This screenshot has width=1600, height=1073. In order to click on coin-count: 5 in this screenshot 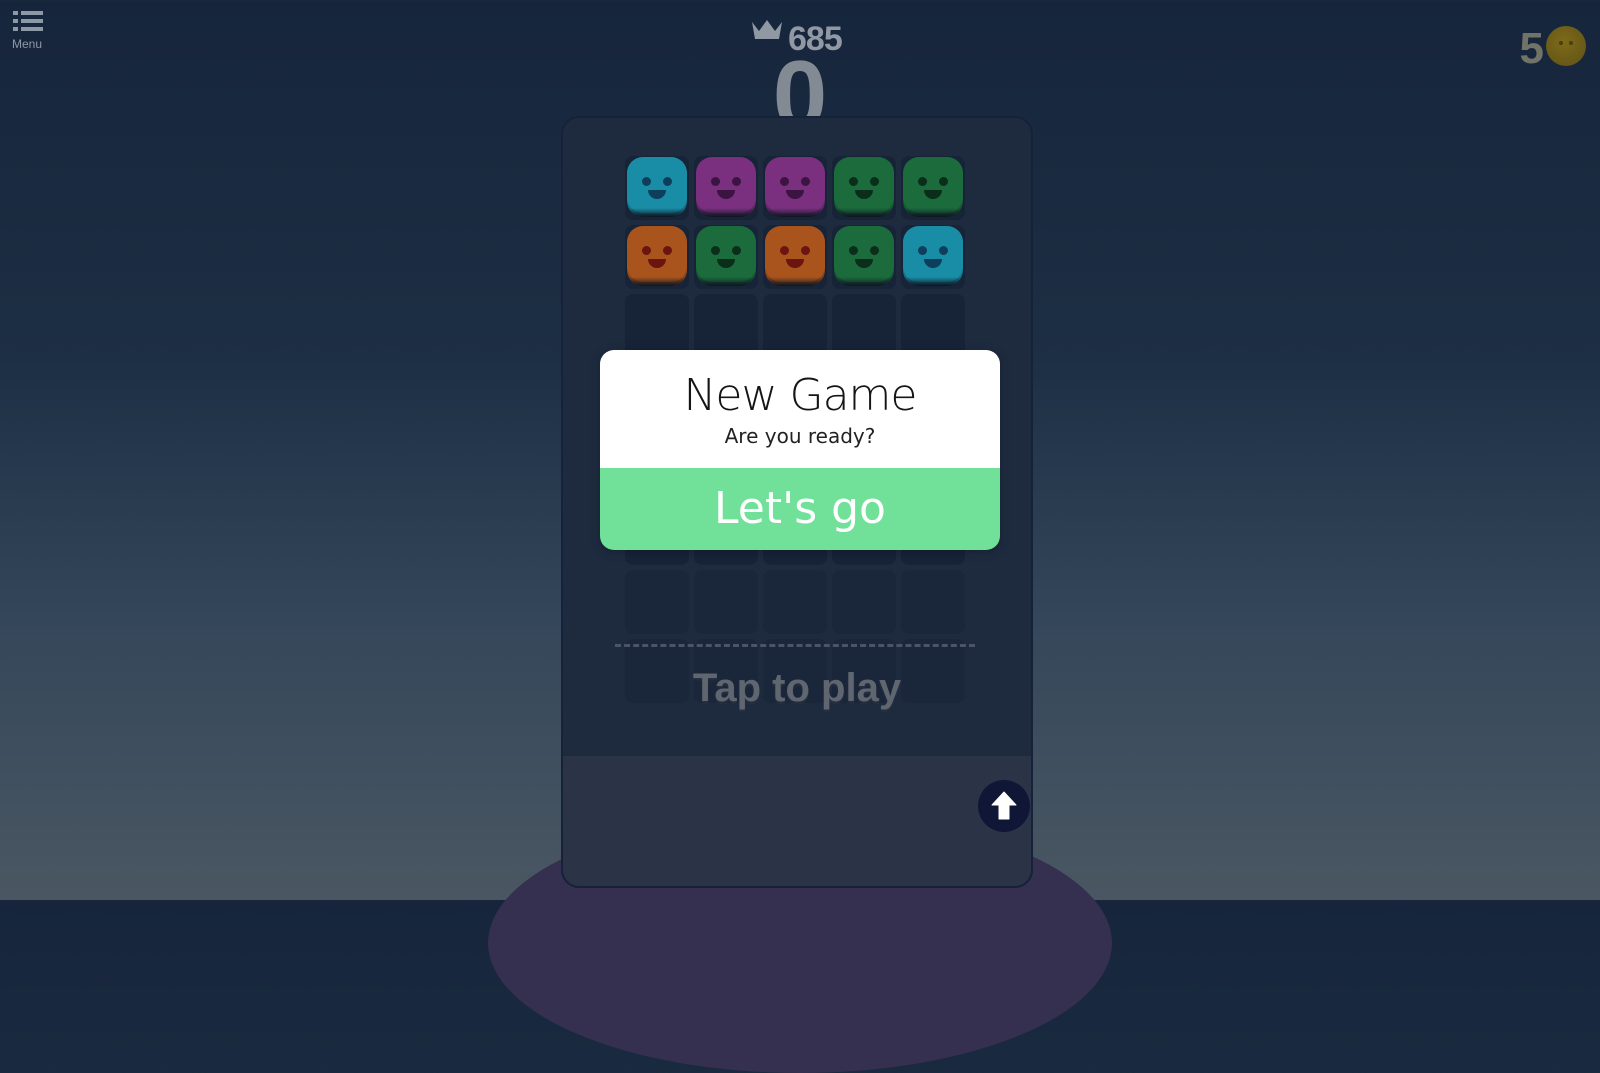, I will do `click(1531, 48)`.